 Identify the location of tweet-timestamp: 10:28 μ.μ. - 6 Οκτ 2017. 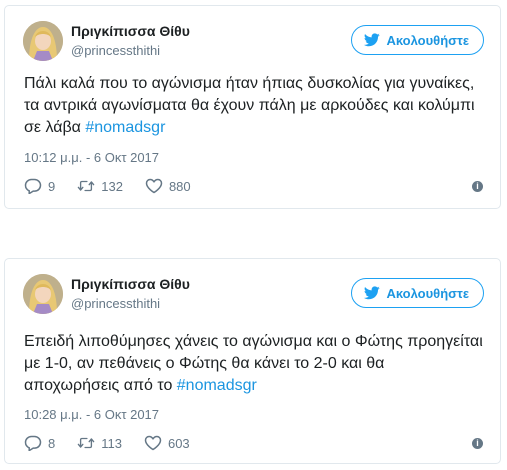
(91, 414).